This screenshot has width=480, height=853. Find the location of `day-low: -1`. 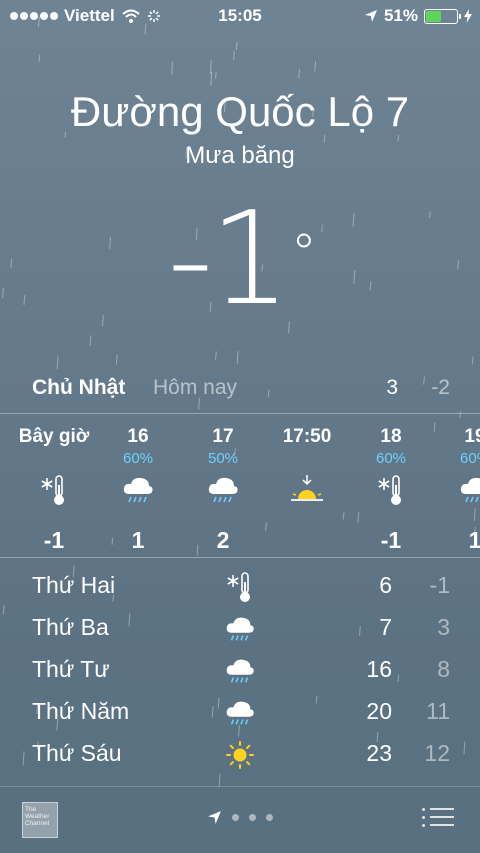

day-low: -1 is located at coordinates (439, 585).